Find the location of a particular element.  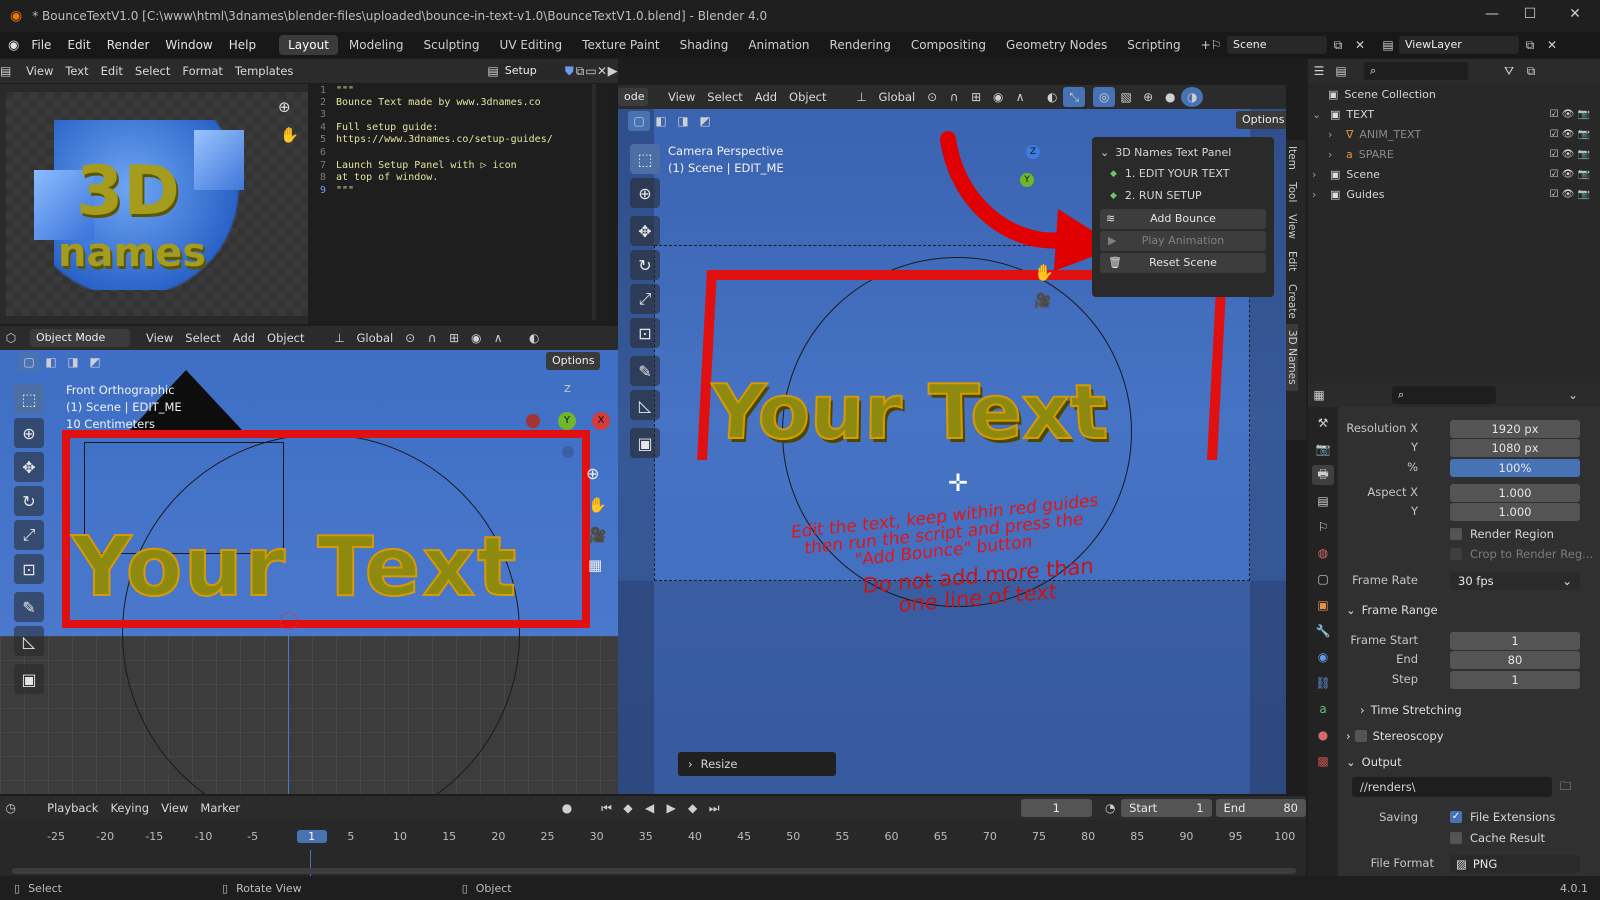

new-collection-icon: ⧉ is located at coordinates (1531, 71).